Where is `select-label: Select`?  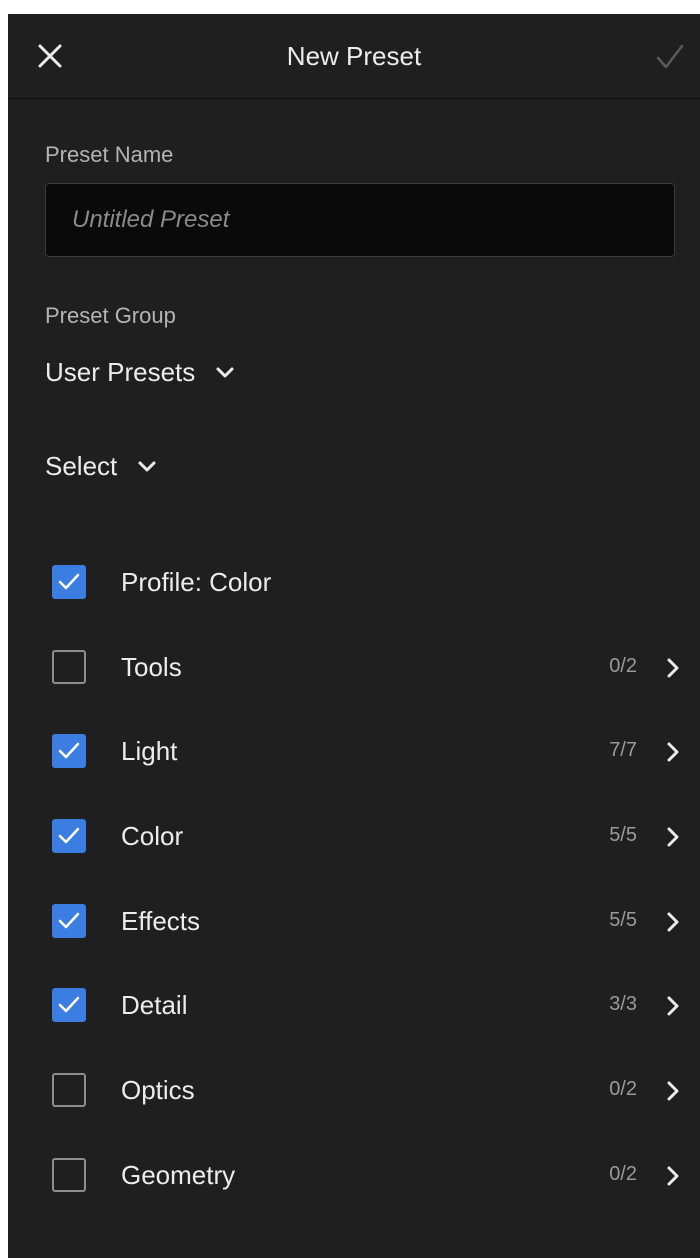
select-label: Select is located at coordinates (81, 466).